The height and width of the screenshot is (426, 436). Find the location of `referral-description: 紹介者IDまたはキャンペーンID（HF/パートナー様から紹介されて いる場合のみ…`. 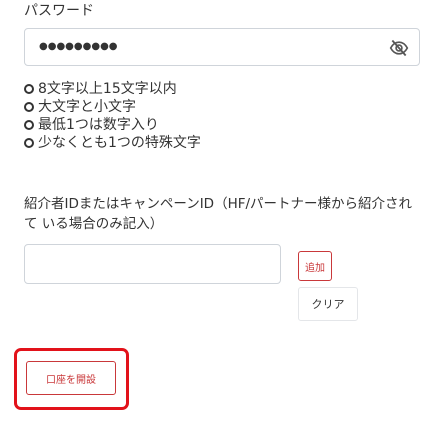

referral-description: 紹介者IDまたはキャンペーンID（HF/パートナー様から紹介されて いる場合のみ… is located at coordinates (218, 214).